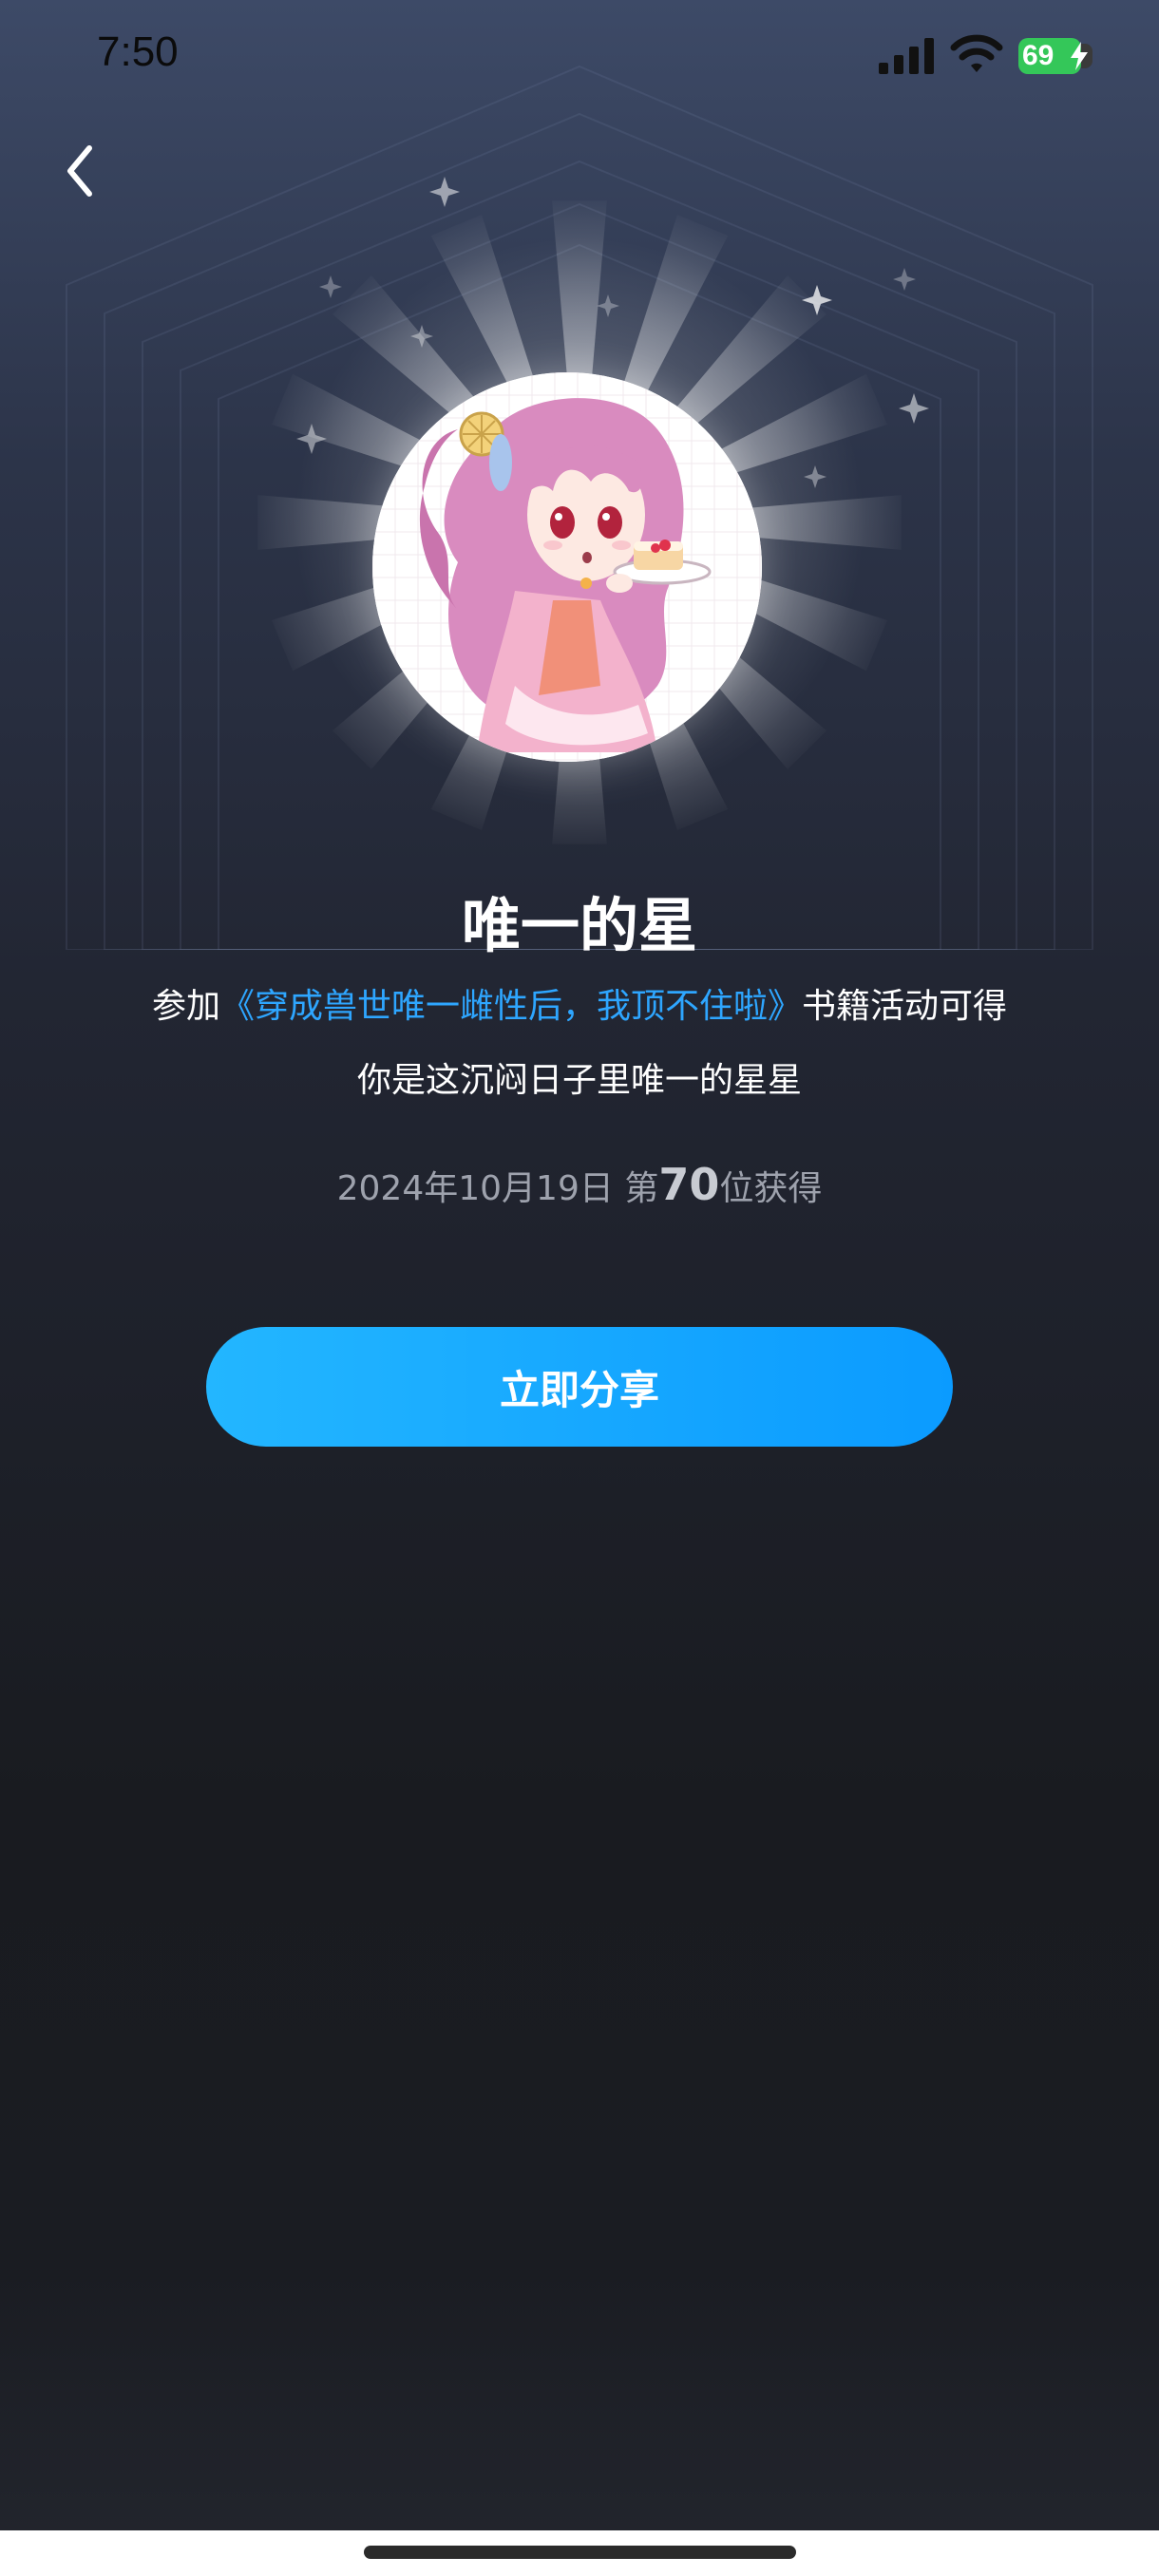  Describe the element at coordinates (905, 1006) in the screenshot. I see `desc-suffix: 书籍活动可得` at that location.